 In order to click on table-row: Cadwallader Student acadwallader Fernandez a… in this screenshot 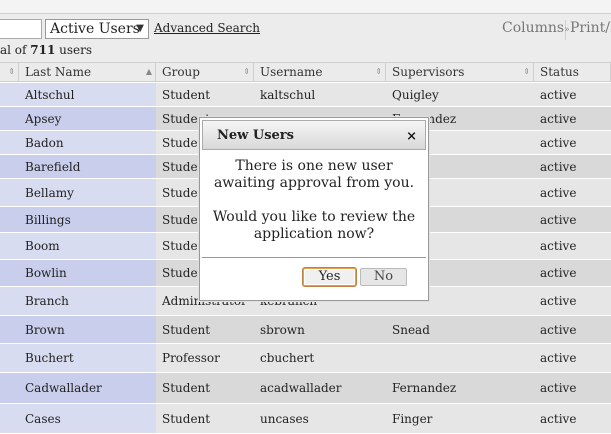, I will do `click(305, 388)`.